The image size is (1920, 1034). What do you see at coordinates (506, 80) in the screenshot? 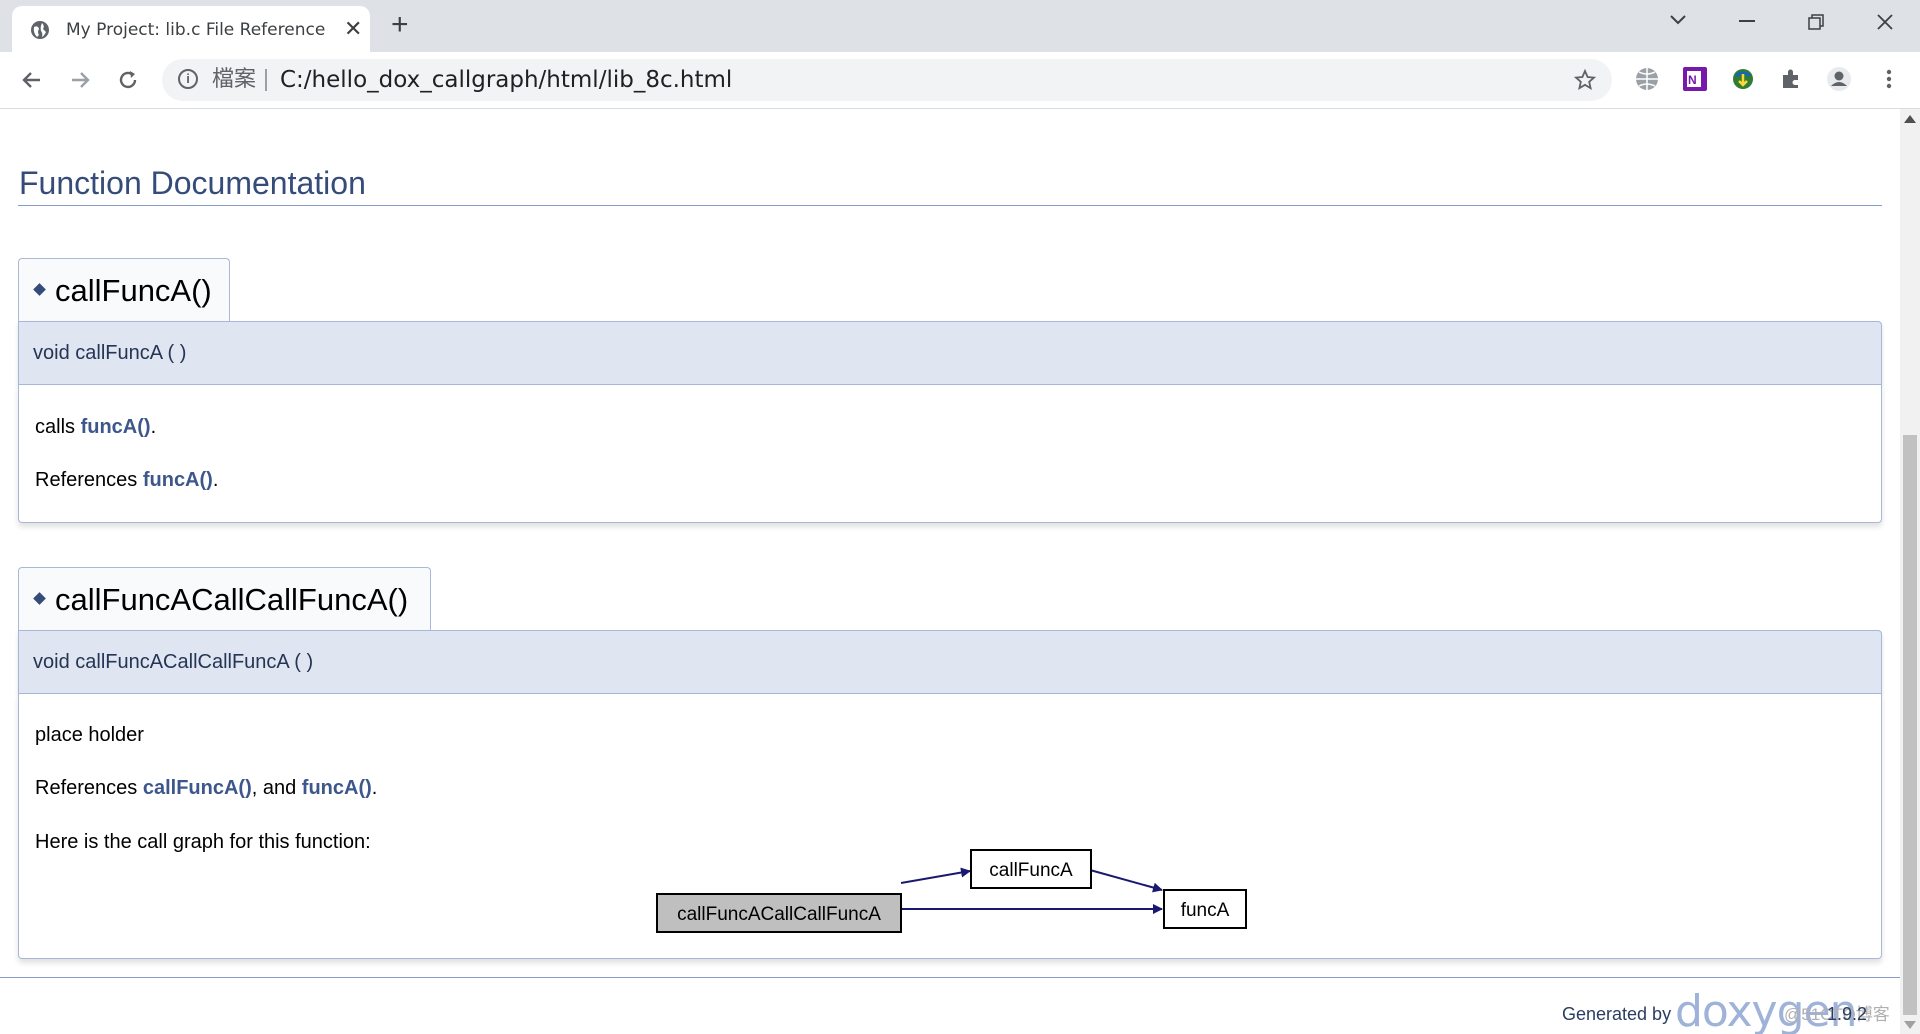
I see `url-text: C:/hello_dox_callgraph/html/lib_8c.html` at bounding box center [506, 80].